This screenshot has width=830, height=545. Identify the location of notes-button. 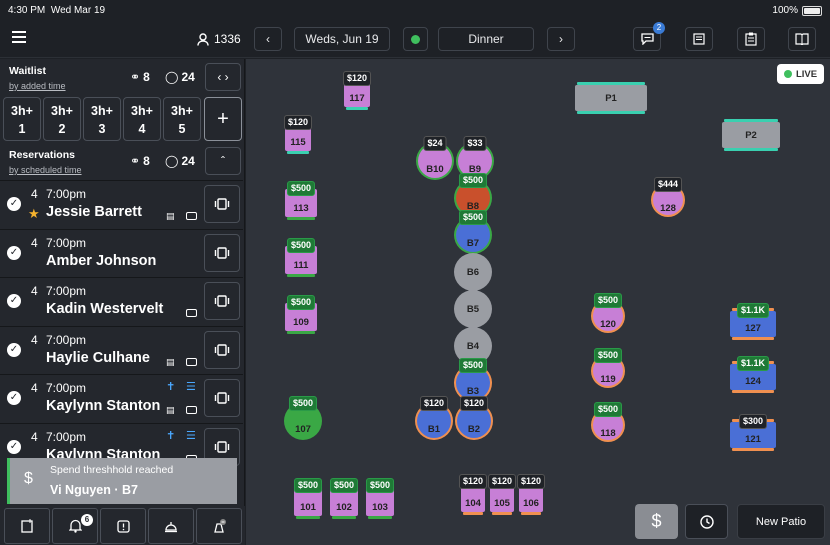
(699, 39).